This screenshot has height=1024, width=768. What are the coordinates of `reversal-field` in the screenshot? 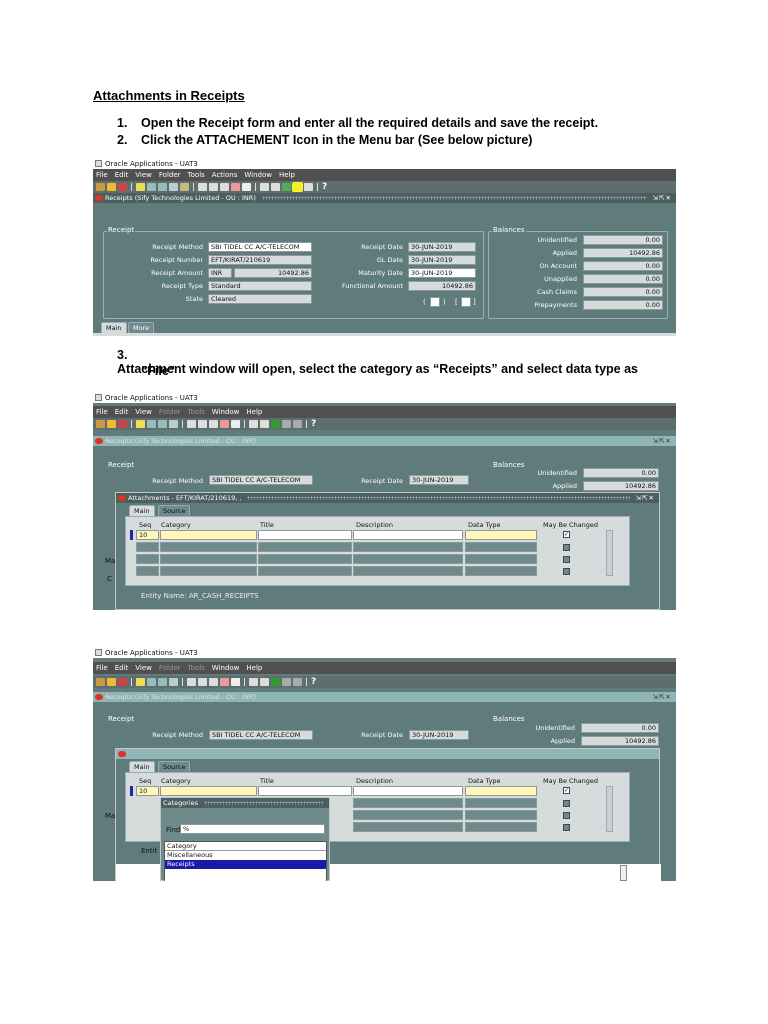 It's located at (435, 302).